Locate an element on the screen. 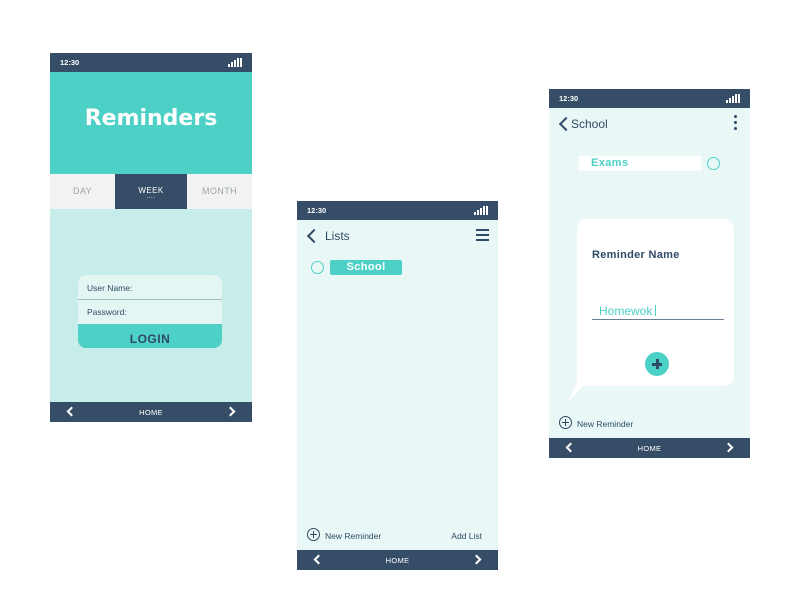 The height and width of the screenshot is (612, 792). reminder-name-input: Homewok is located at coordinates (658, 312).